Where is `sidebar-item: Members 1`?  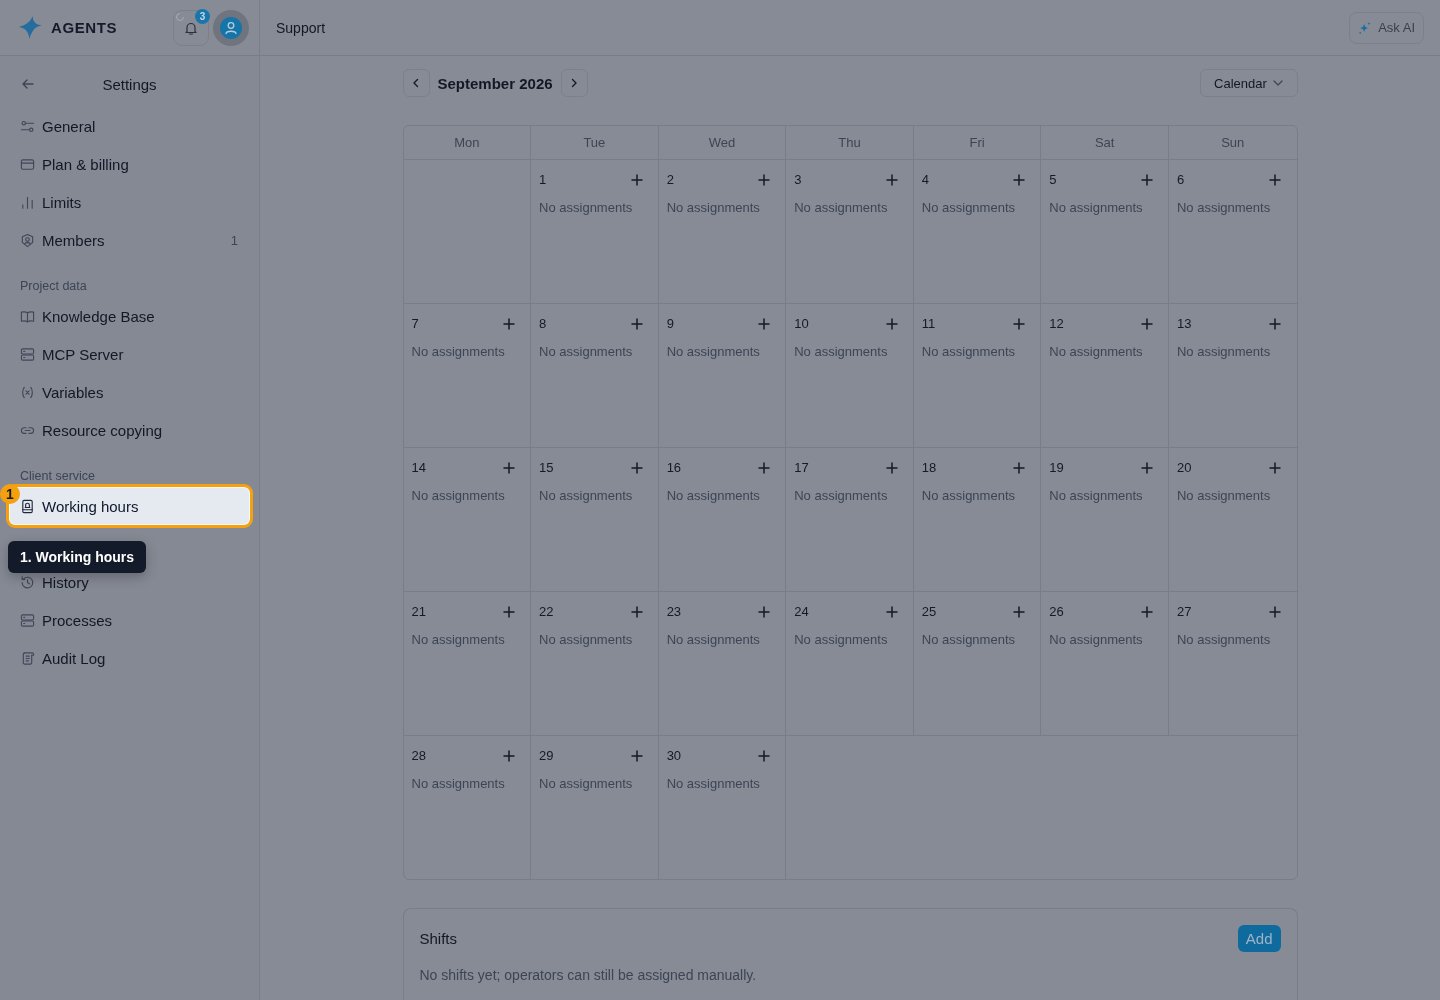 sidebar-item: Members 1 is located at coordinates (129, 240).